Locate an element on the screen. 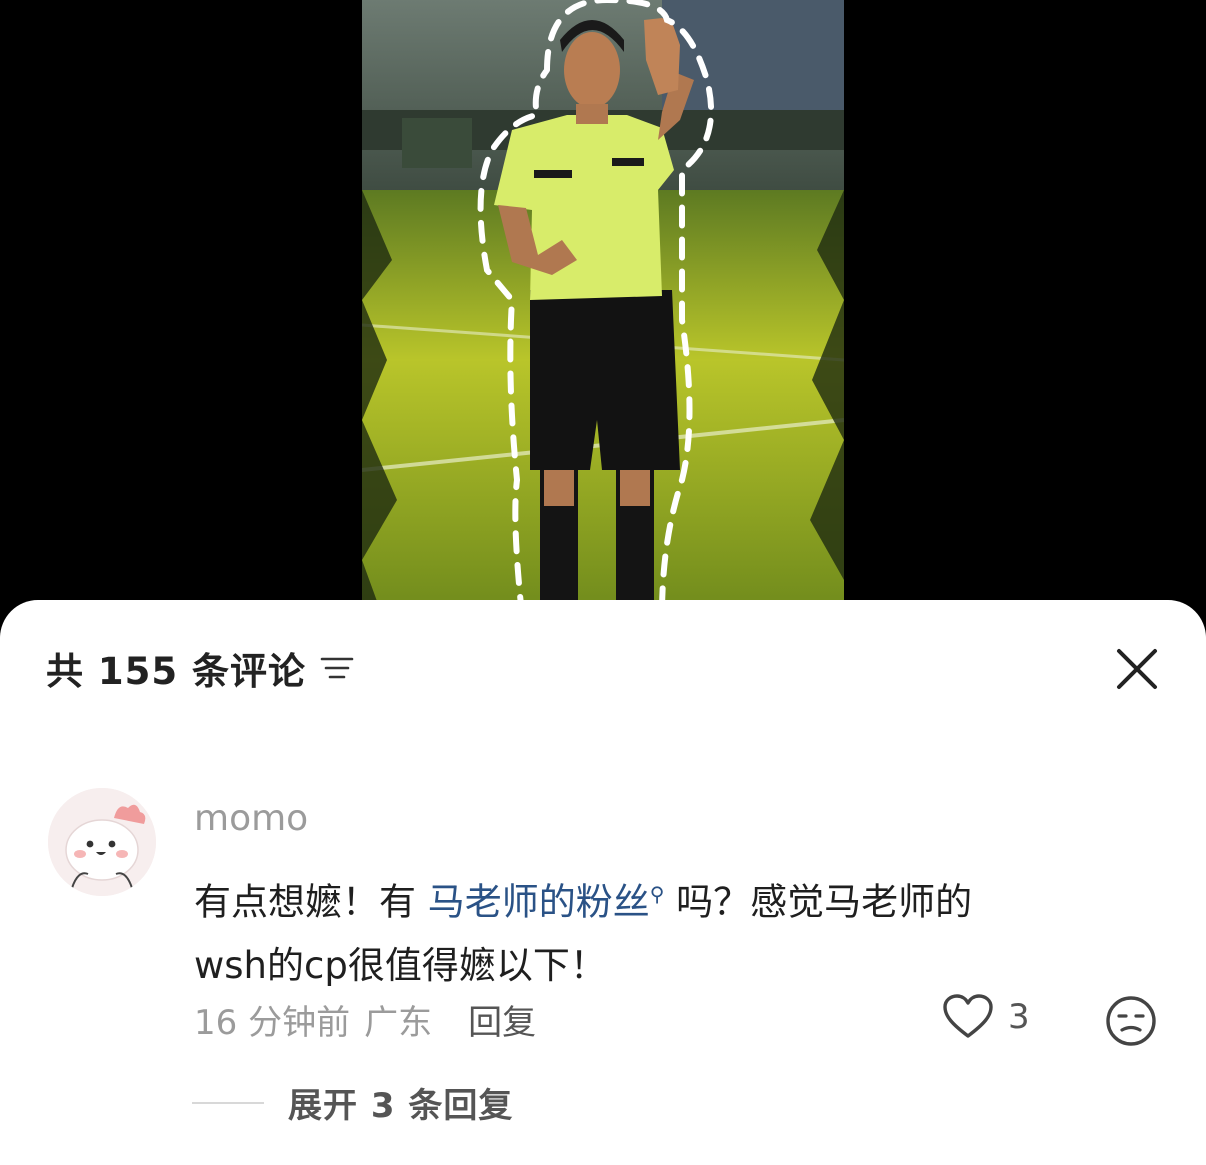 This screenshot has height=1165, width=1206. comment-text-part: wsh的cp很值得嬷以下！ is located at coordinates (400, 966).